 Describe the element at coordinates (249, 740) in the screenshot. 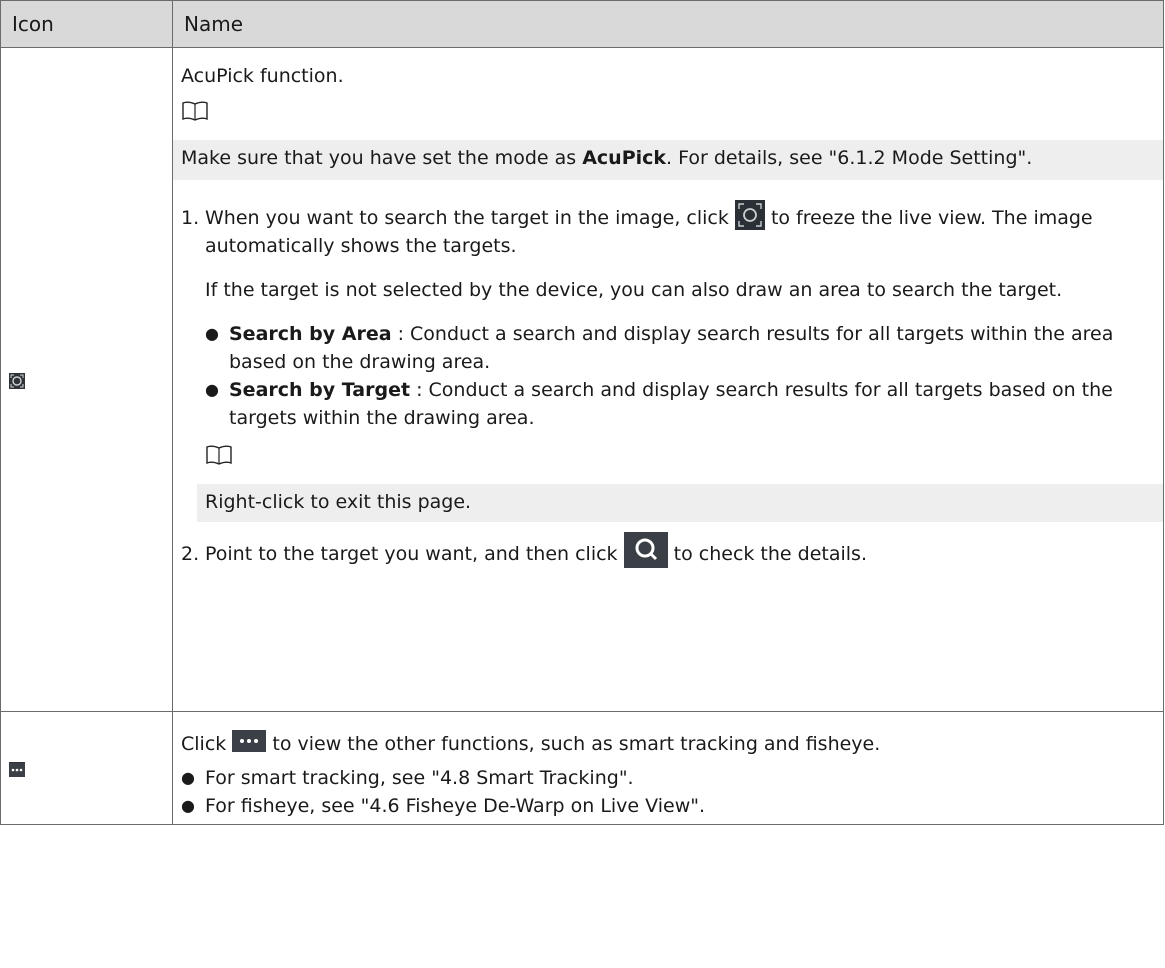

I see `more-functions-icon` at that location.